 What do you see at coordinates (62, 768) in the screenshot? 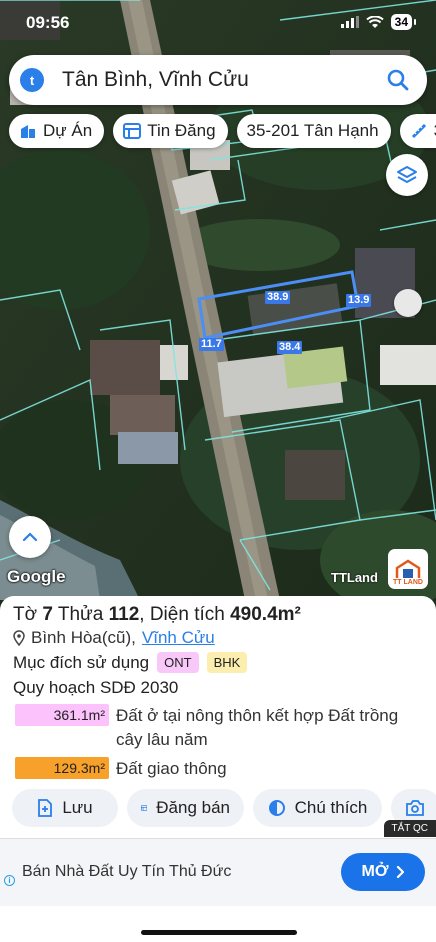
I see `zone-area: 129.3m²` at bounding box center [62, 768].